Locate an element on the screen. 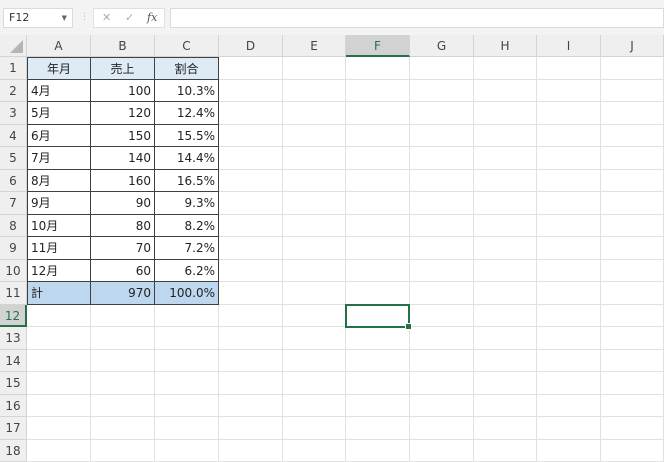 The image size is (664, 462). cell-I16 is located at coordinates (569, 405).